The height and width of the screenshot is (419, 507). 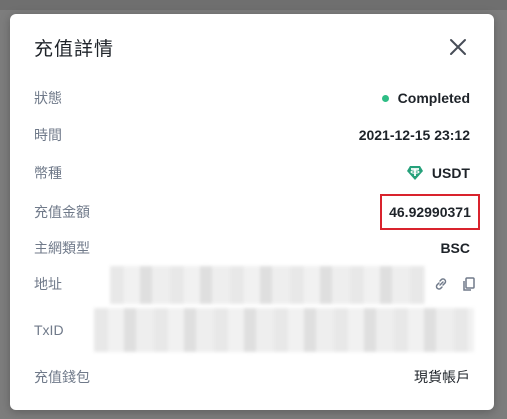 What do you see at coordinates (48, 173) in the screenshot?
I see `coin-label: 幣種` at bounding box center [48, 173].